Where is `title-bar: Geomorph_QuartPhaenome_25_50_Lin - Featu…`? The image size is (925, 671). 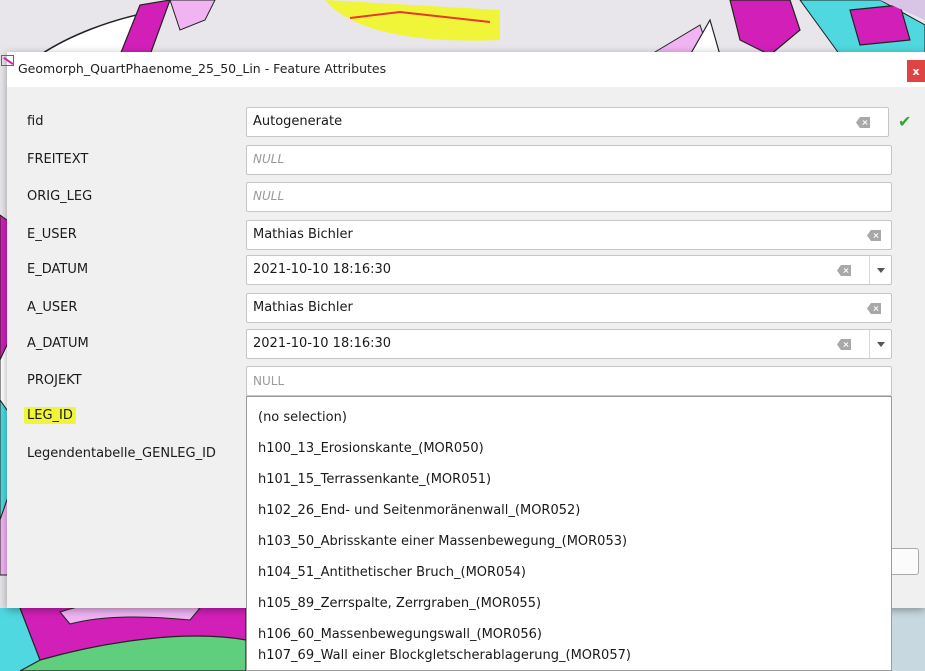
title-bar: Geomorph_QuartPhaenome_25_50_Lin - Featu… is located at coordinates (463, 69).